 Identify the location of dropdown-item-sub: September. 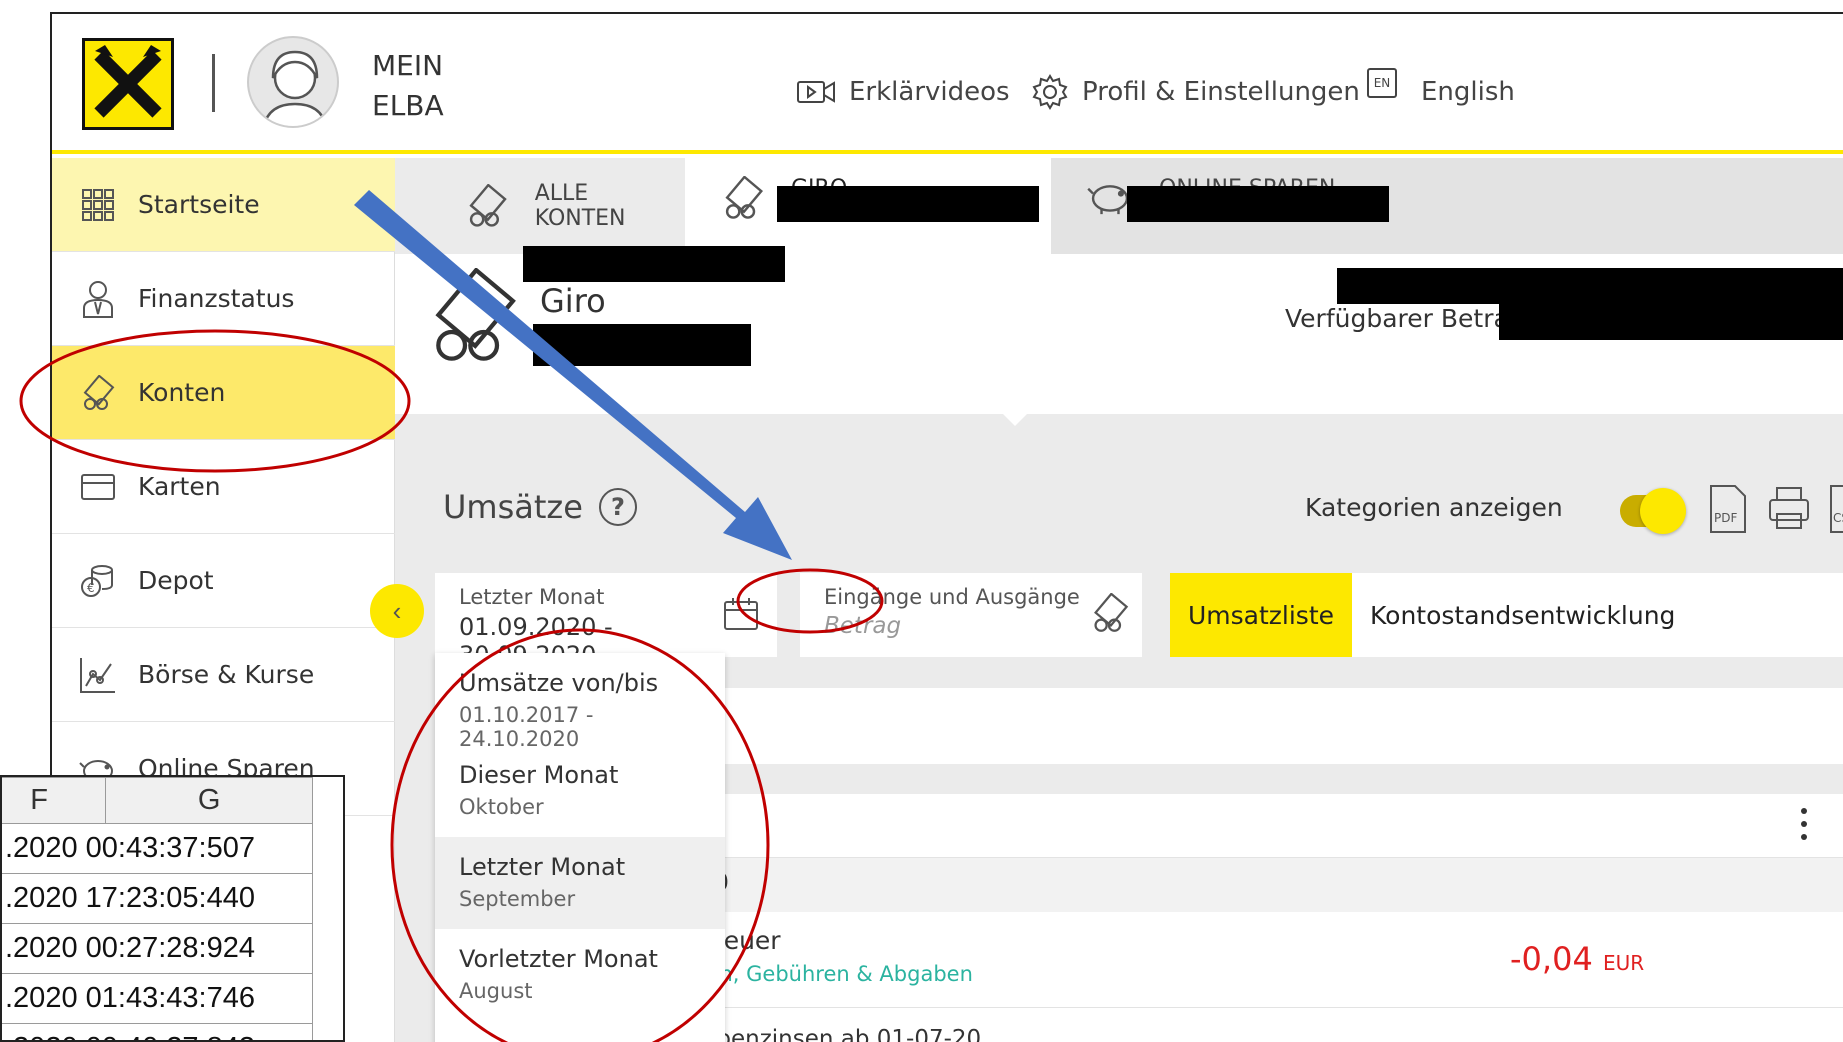
(517, 899).